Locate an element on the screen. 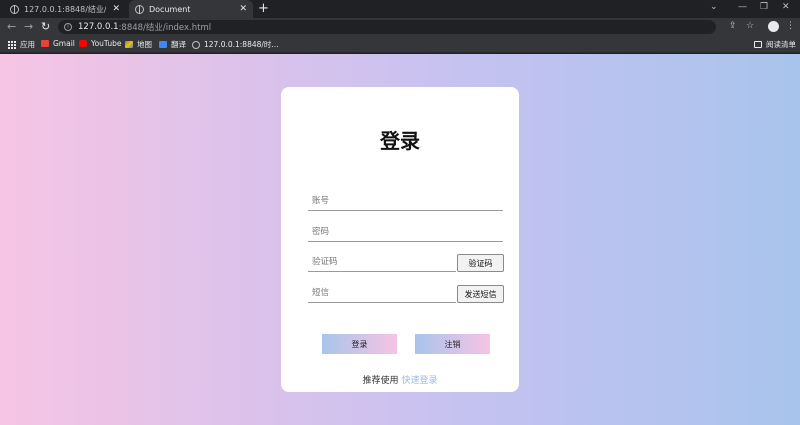 This screenshot has width=800, height=425. maps-icon is located at coordinates (129, 44).